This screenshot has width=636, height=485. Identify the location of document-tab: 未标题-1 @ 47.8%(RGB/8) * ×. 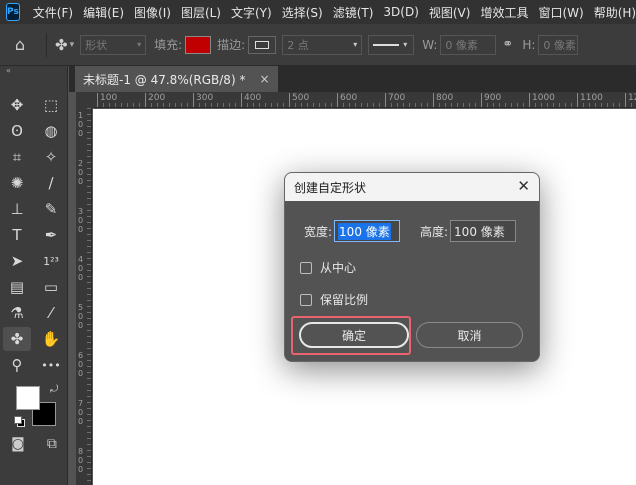
(176, 79).